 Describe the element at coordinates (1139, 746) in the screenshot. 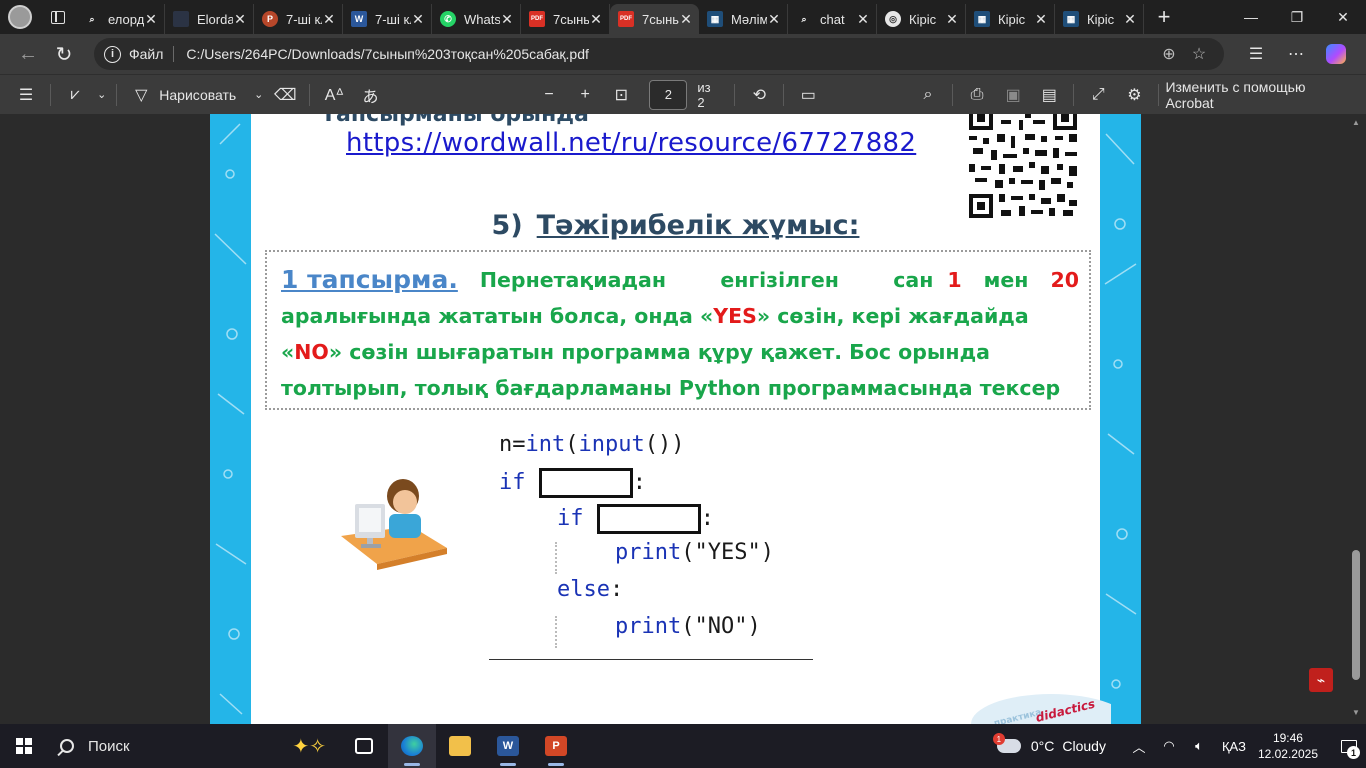

I see `chevron-up-icon: ︿` at that location.